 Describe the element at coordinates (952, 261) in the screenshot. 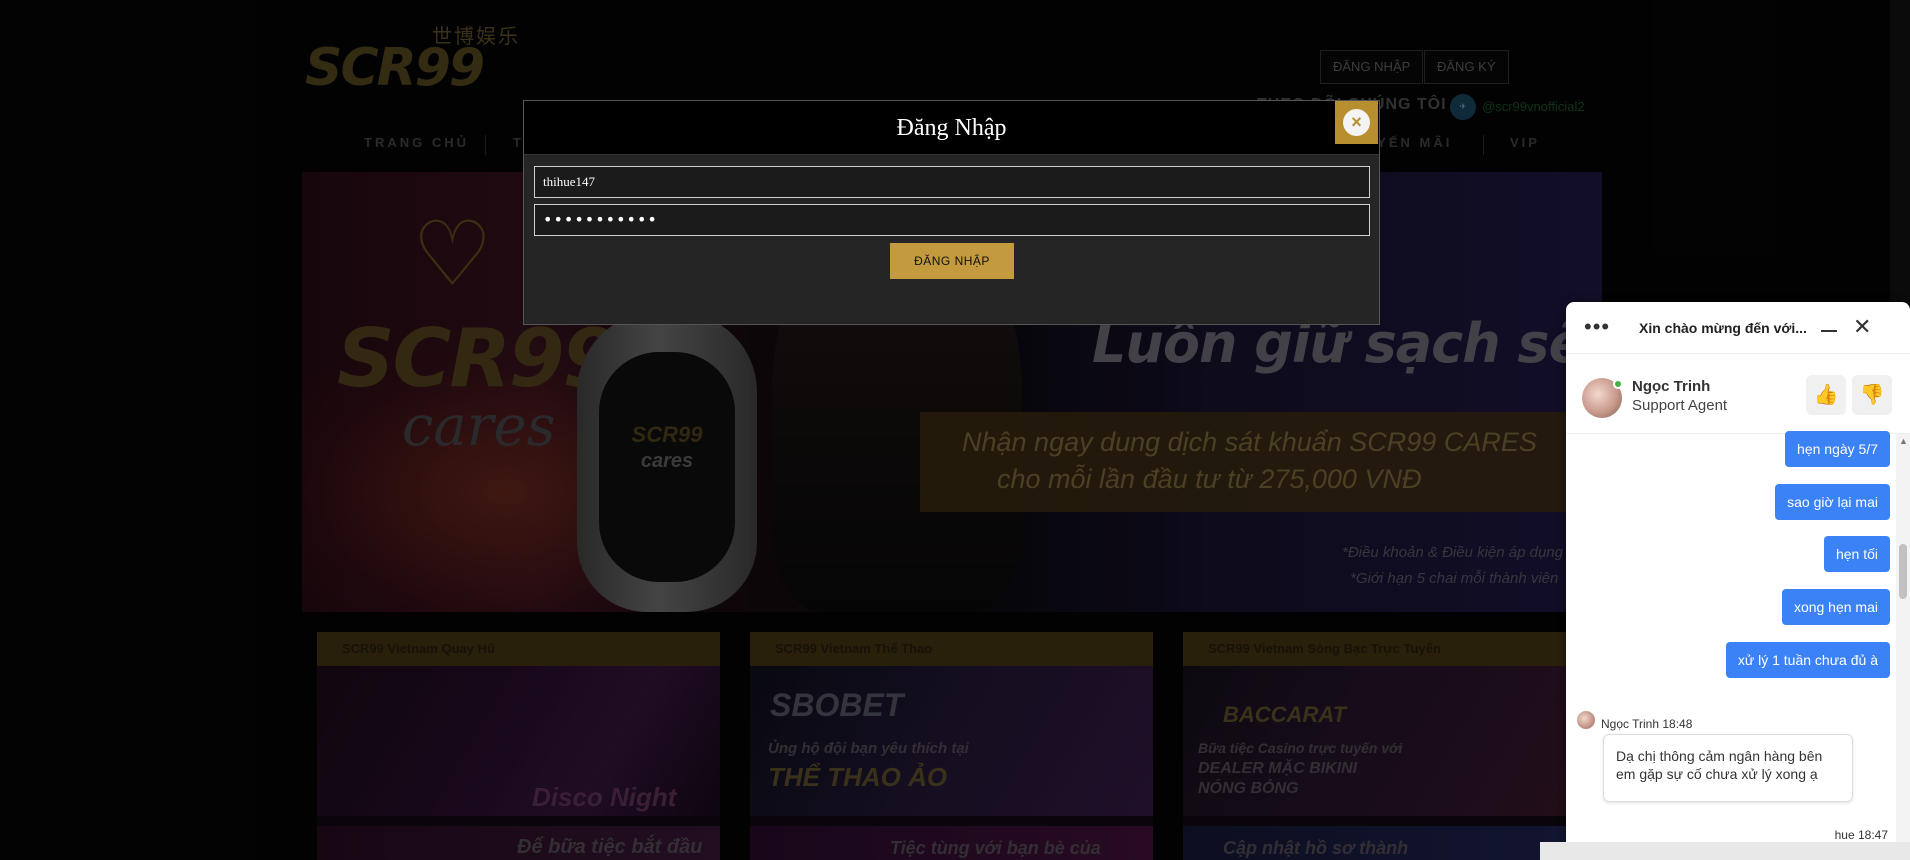

I see `login-submit-button: ĐĂNG NHẬP` at that location.